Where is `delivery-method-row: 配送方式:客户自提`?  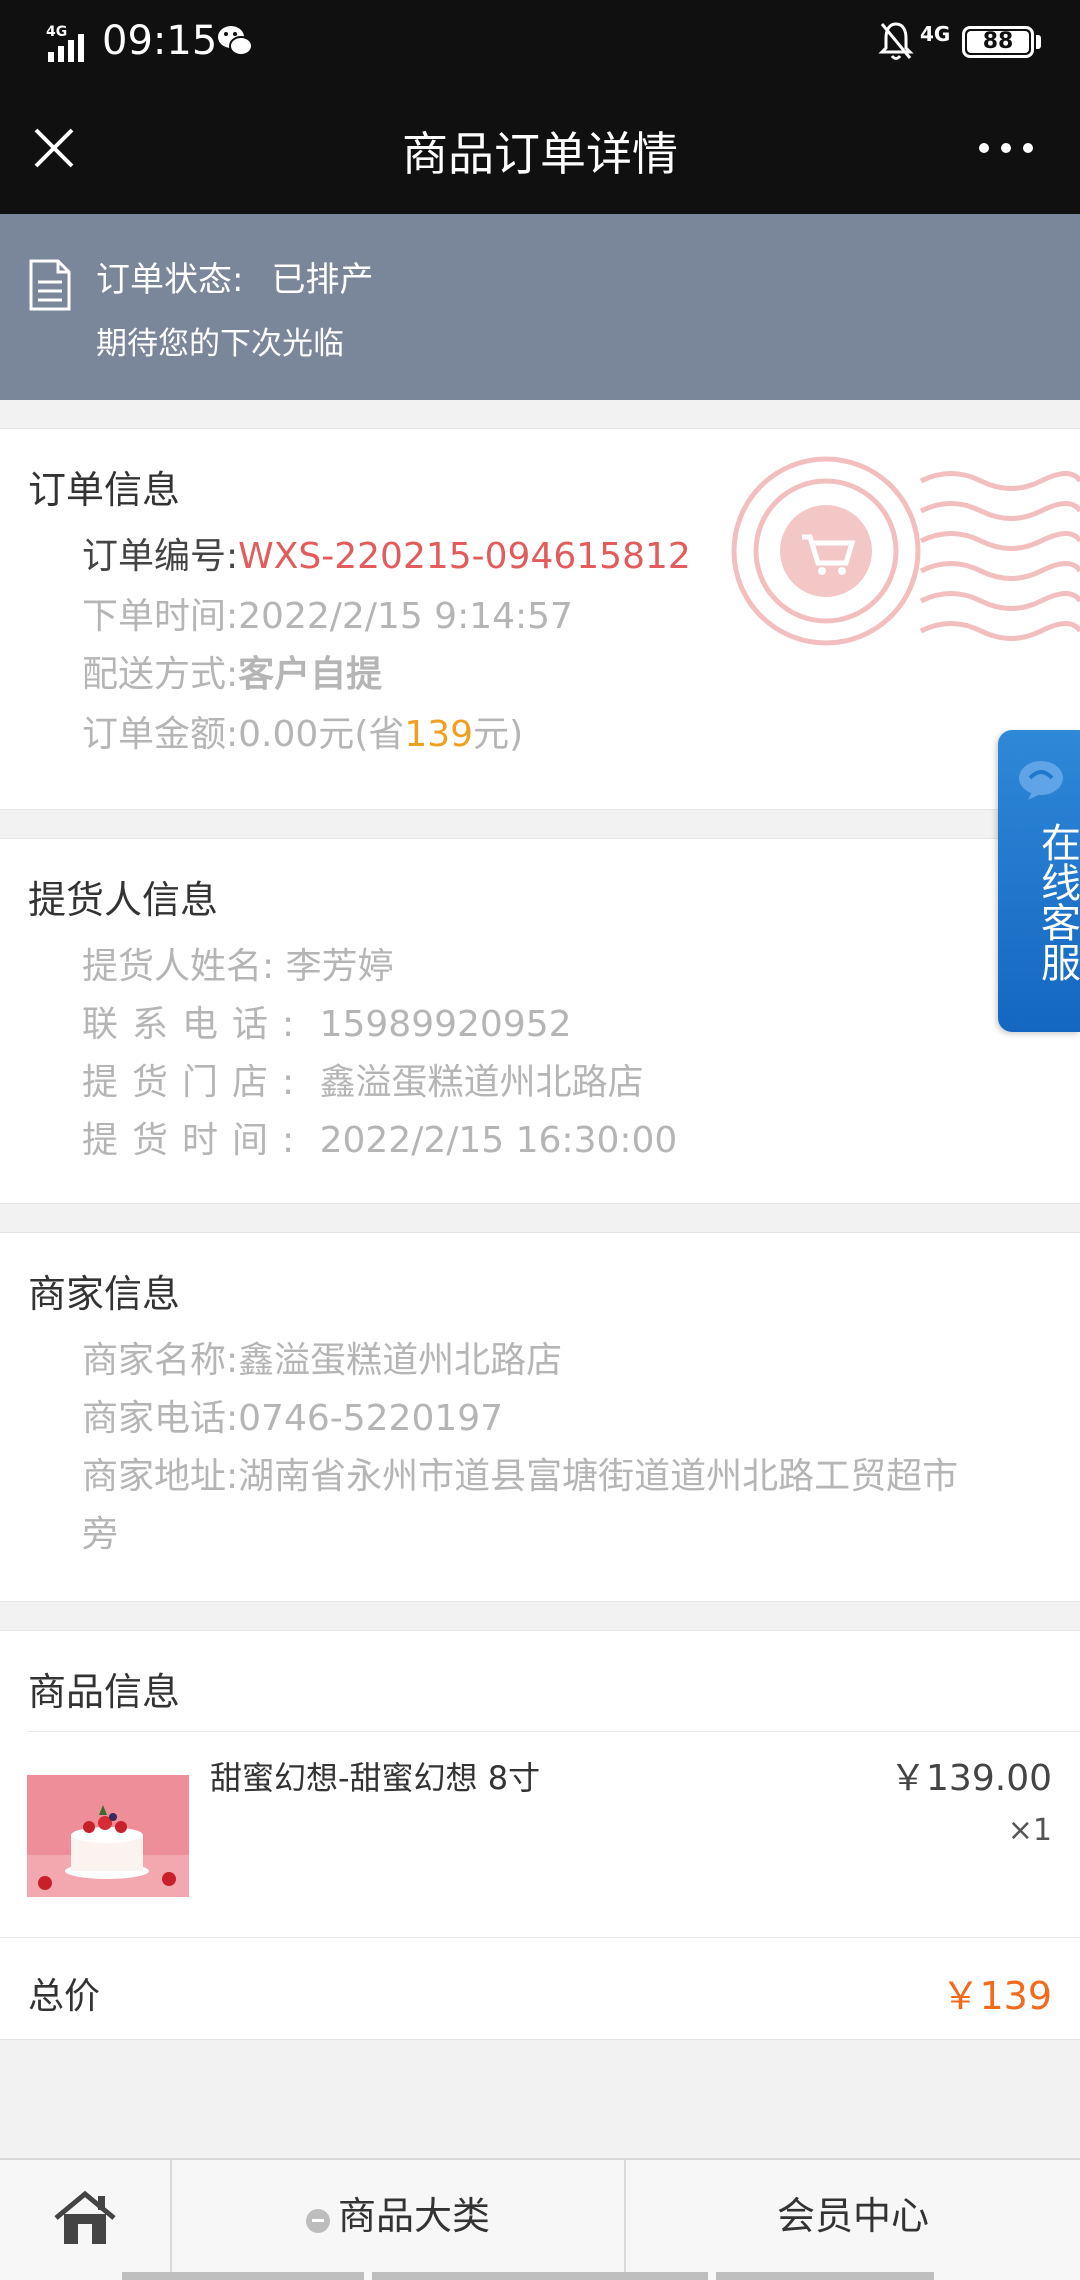 delivery-method-row: 配送方式:客户自提 is located at coordinates (232, 671).